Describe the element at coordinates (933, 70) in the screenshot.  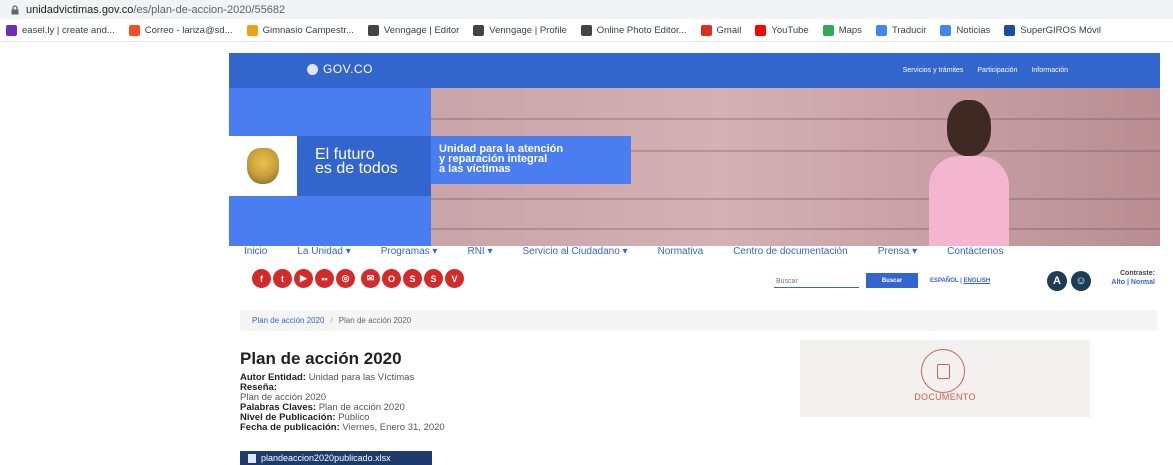
I see `gov-link-servicios: Servicios y trámites` at that location.